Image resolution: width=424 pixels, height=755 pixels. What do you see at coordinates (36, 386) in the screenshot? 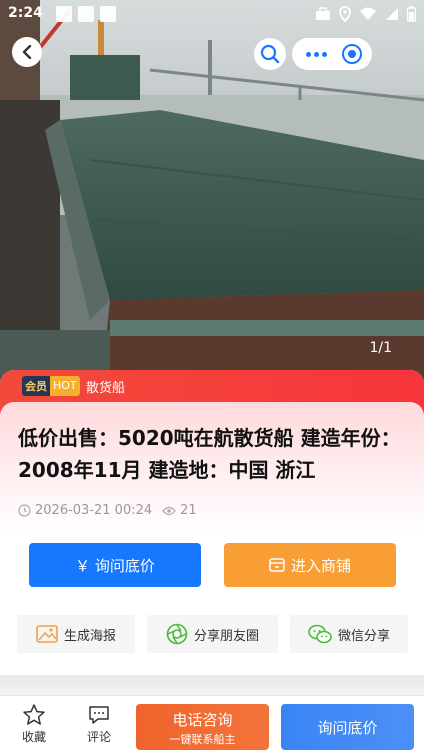
I see `vip-badge: 会员` at bounding box center [36, 386].